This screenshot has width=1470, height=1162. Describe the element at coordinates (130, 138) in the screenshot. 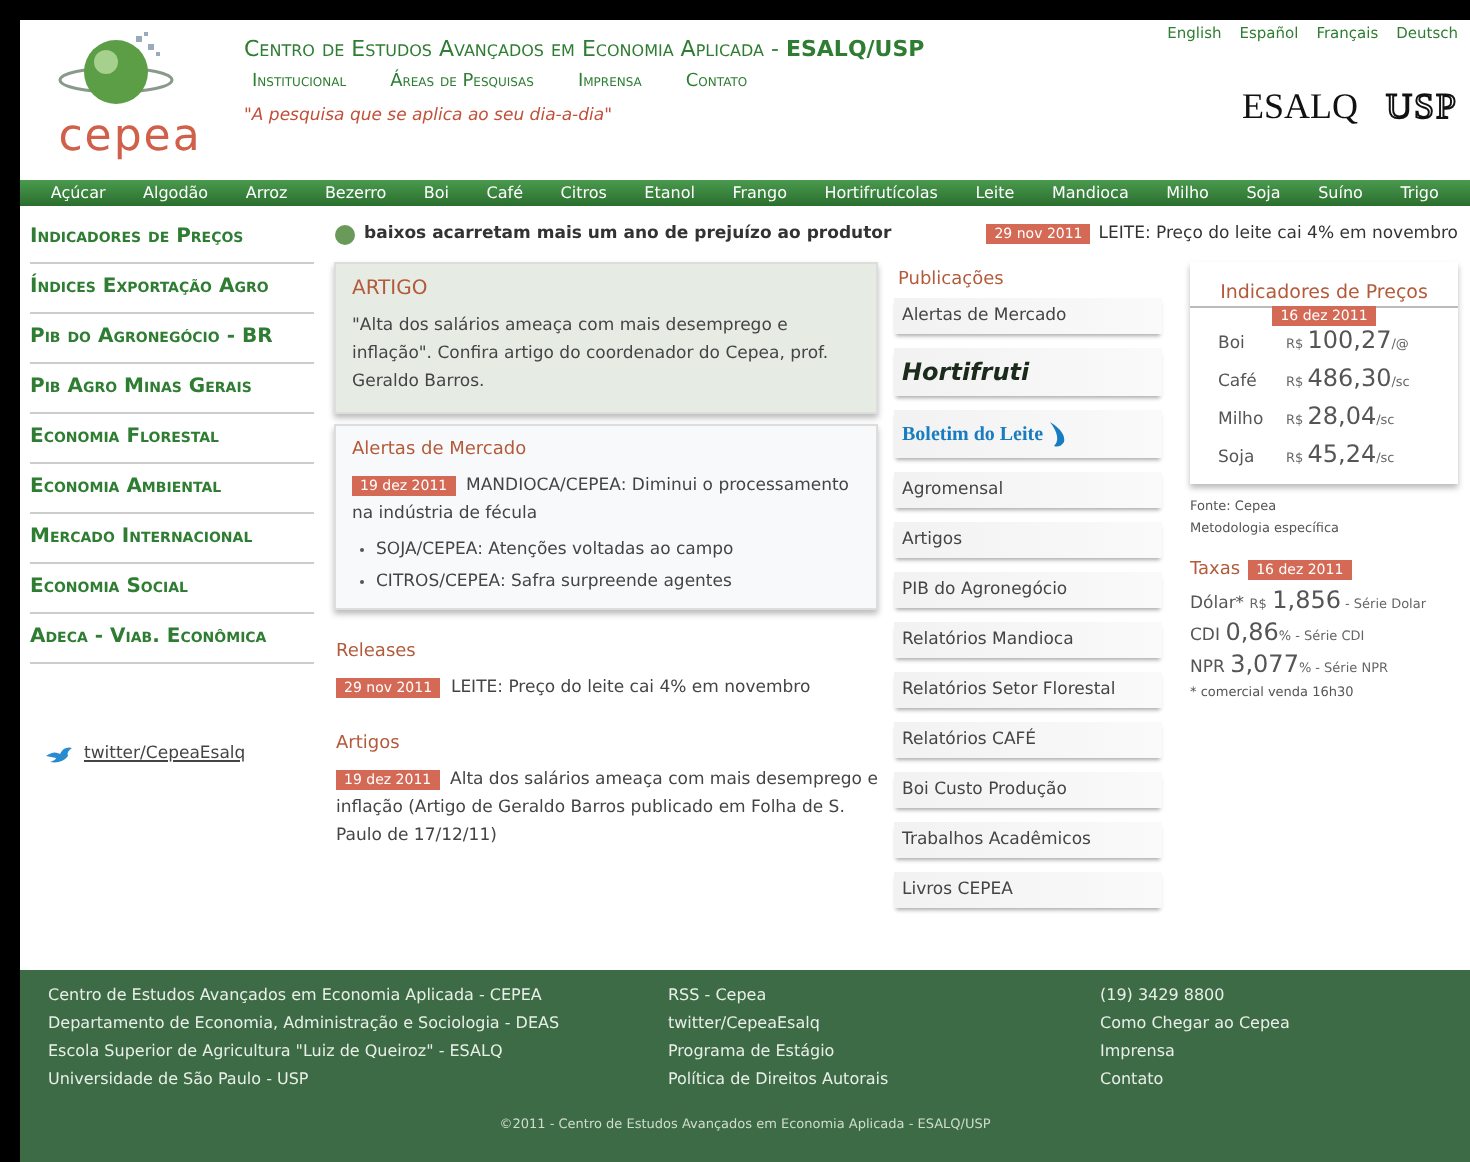

I see `logo-text: cepea` at that location.